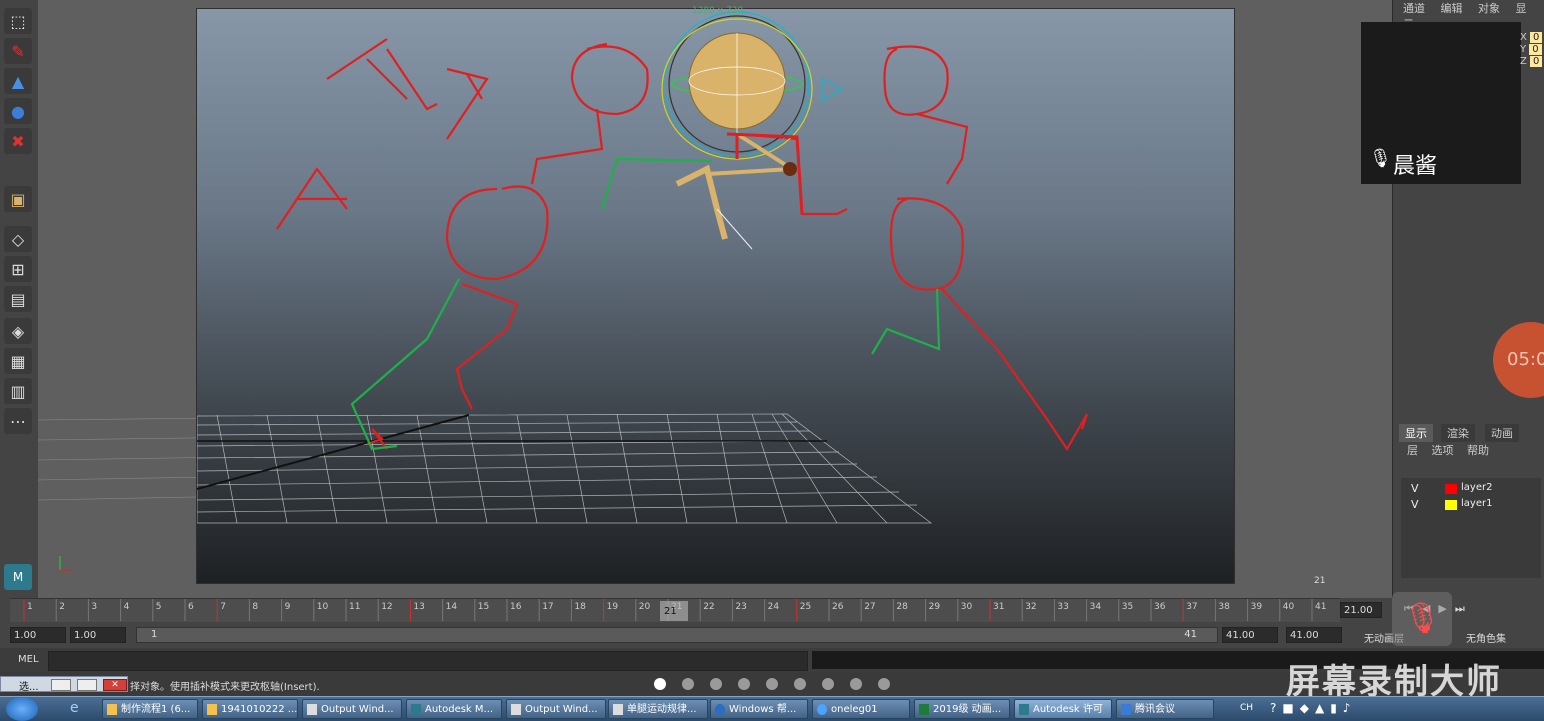 The width and height of the screenshot is (1544, 721). What do you see at coordinates (18, 199) in the screenshot?
I see `show-manipulator-icon: ▣` at bounding box center [18, 199].